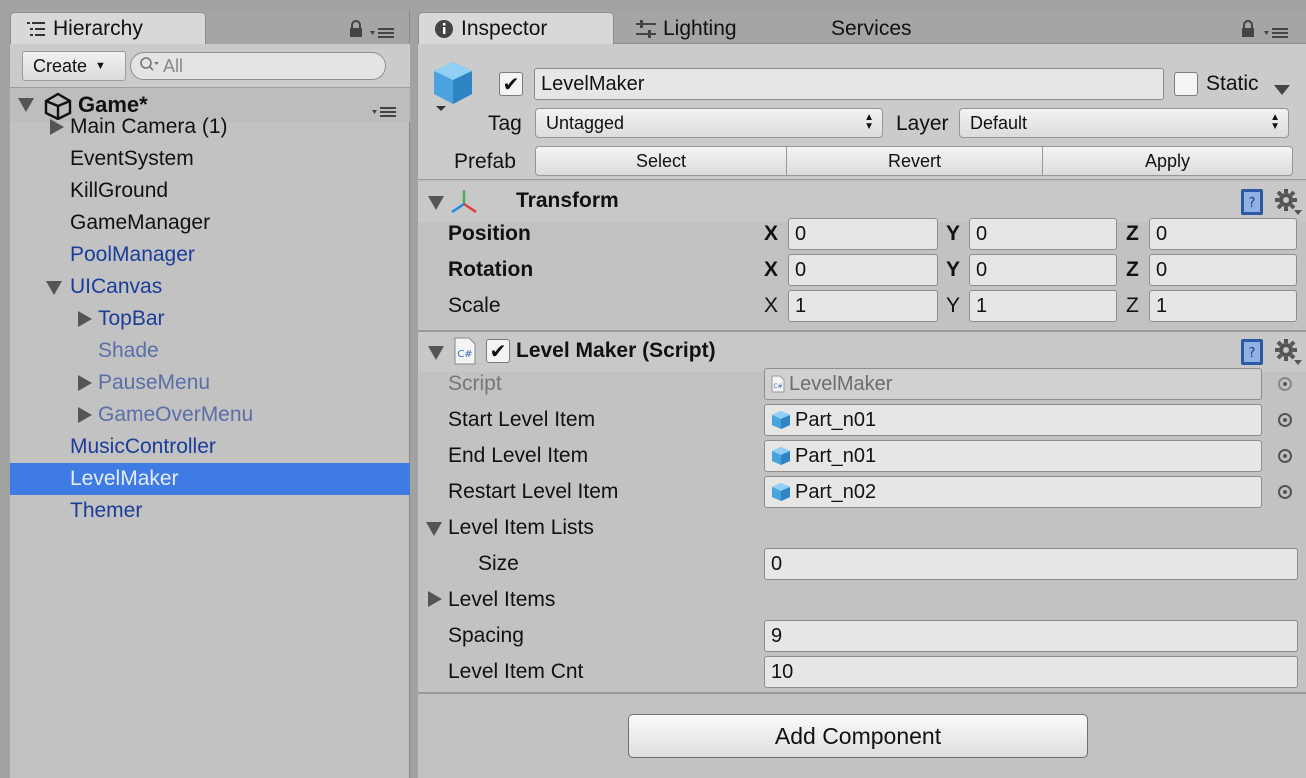 Image resolution: width=1306 pixels, height=778 pixels. What do you see at coordinates (1223, 306) in the screenshot?
I see `scale-z-input: 1` at bounding box center [1223, 306].